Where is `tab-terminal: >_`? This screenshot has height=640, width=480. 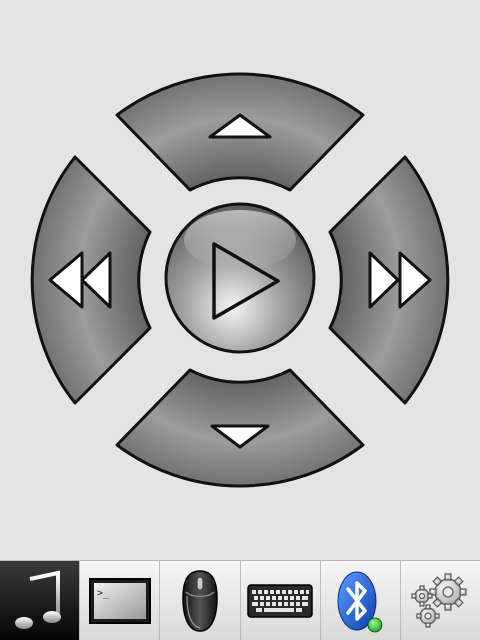 tab-terminal: >_ is located at coordinates (120, 600).